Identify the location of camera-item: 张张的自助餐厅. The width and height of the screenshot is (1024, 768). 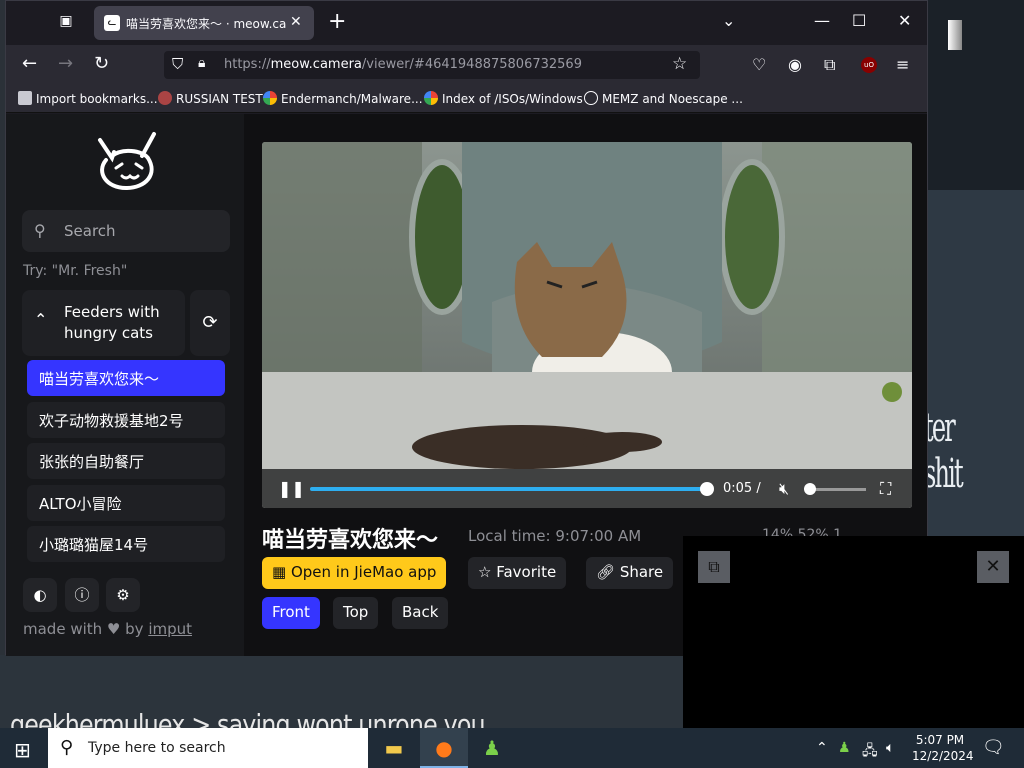
(126, 461).